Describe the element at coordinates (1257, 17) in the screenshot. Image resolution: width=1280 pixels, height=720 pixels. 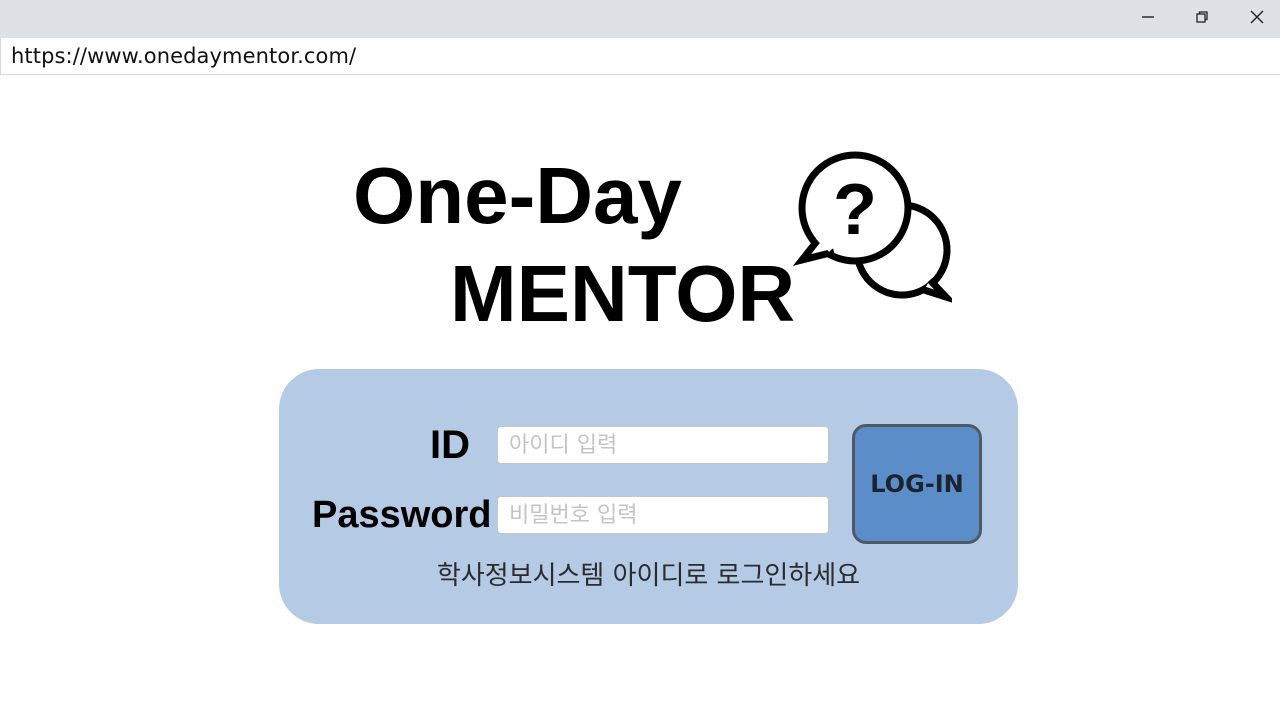
I see `close-icon` at that location.